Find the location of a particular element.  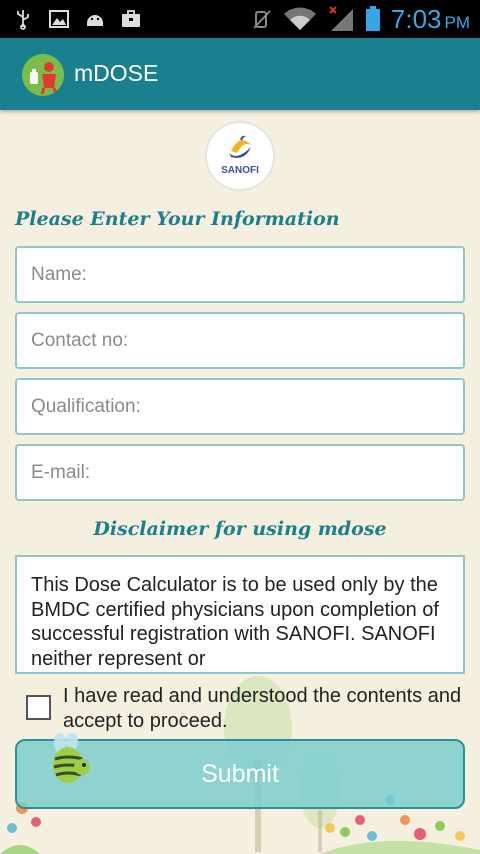

contact-field is located at coordinates (240, 340).